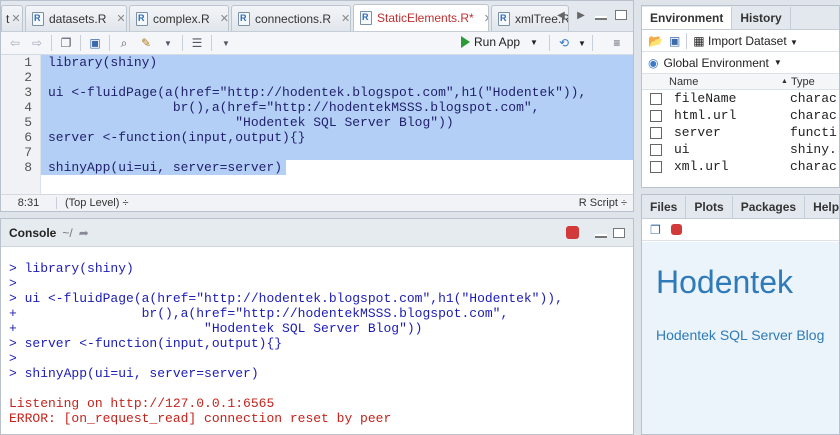 This screenshot has height=435, width=840. I want to click on editor-tab-staticelements: StaticElements.R* ✕, so click(421, 17).